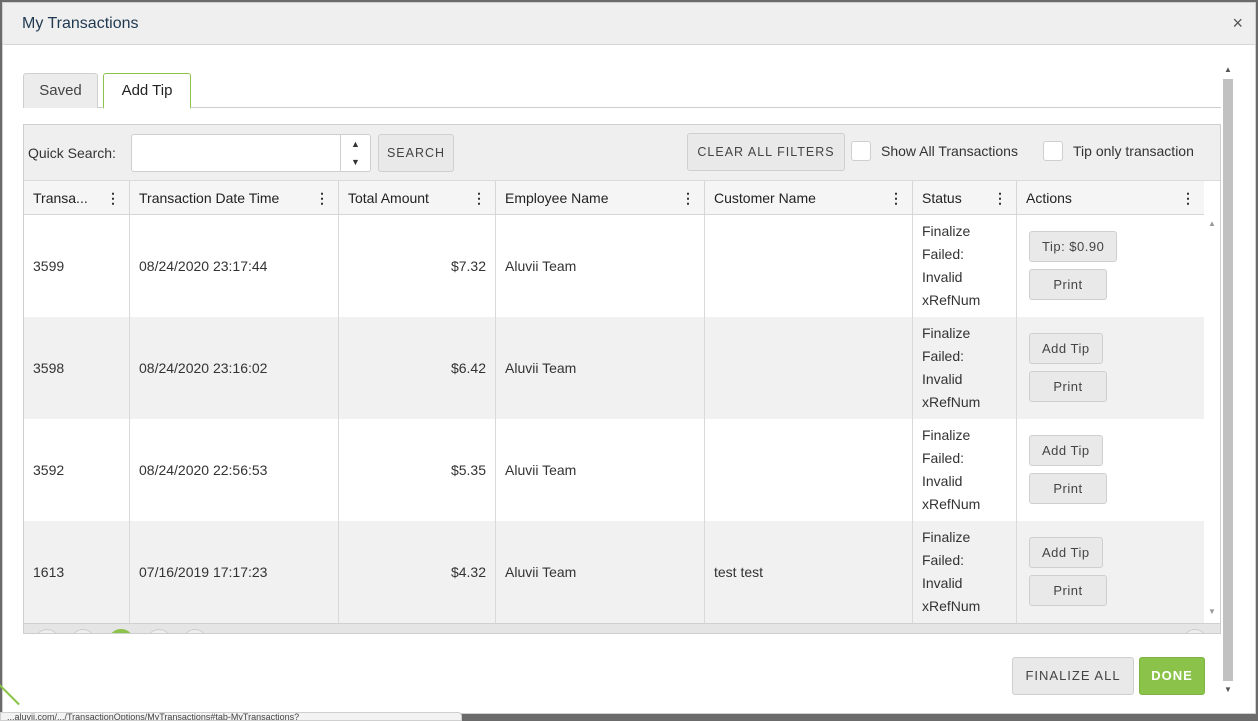 The height and width of the screenshot is (721, 1258). Describe the element at coordinates (622, 628) in the screenshot. I see `pager` at that location.